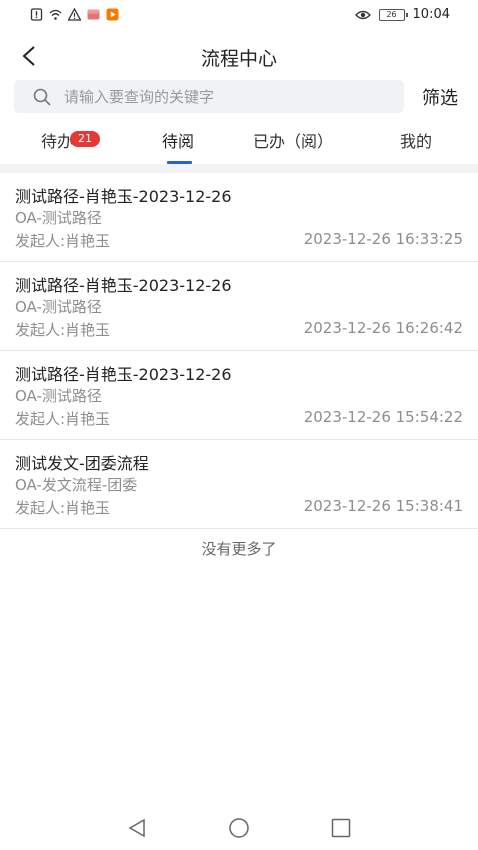 The height and width of the screenshot is (850, 478). Describe the element at coordinates (362, 14) in the screenshot. I see `eye-comfort-icon` at that location.